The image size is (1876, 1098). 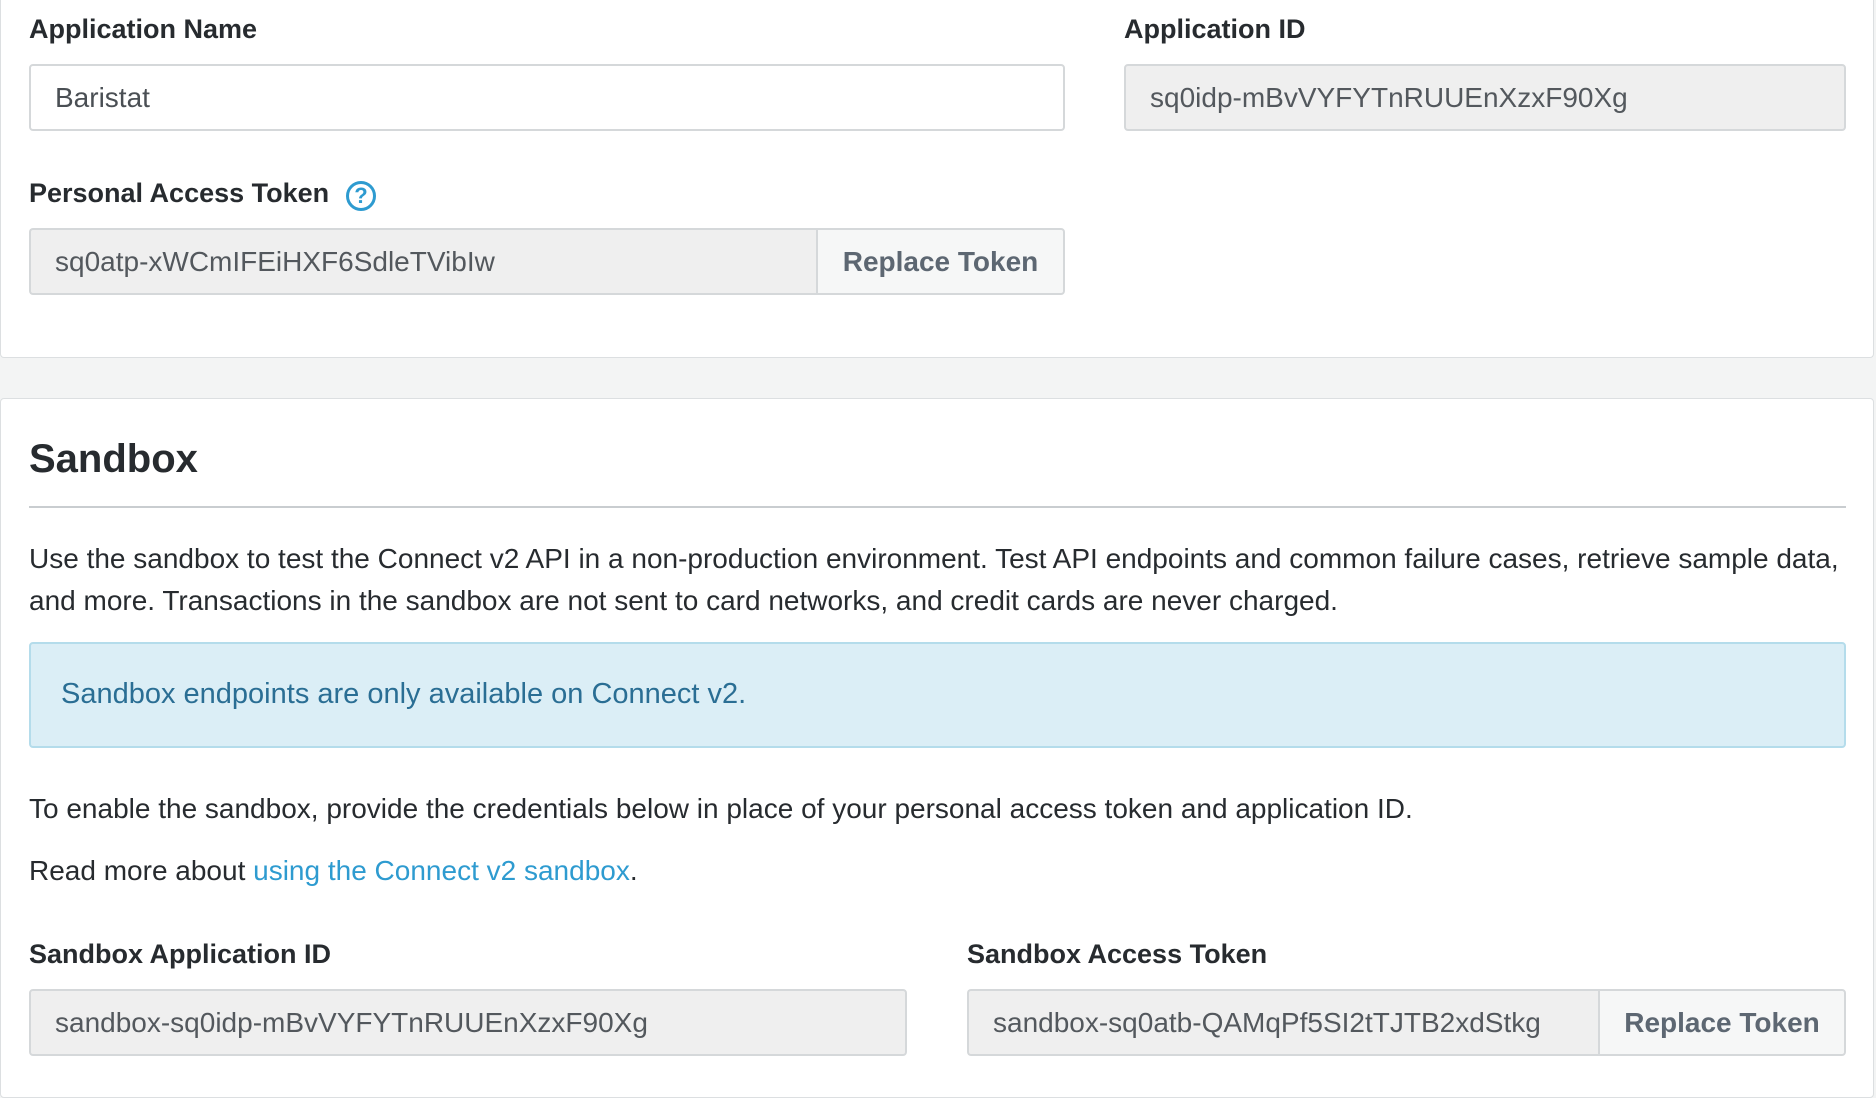 I want to click on sandbox-docs-link: using the Connect v2 sandbox, so click(x=441, y=870).